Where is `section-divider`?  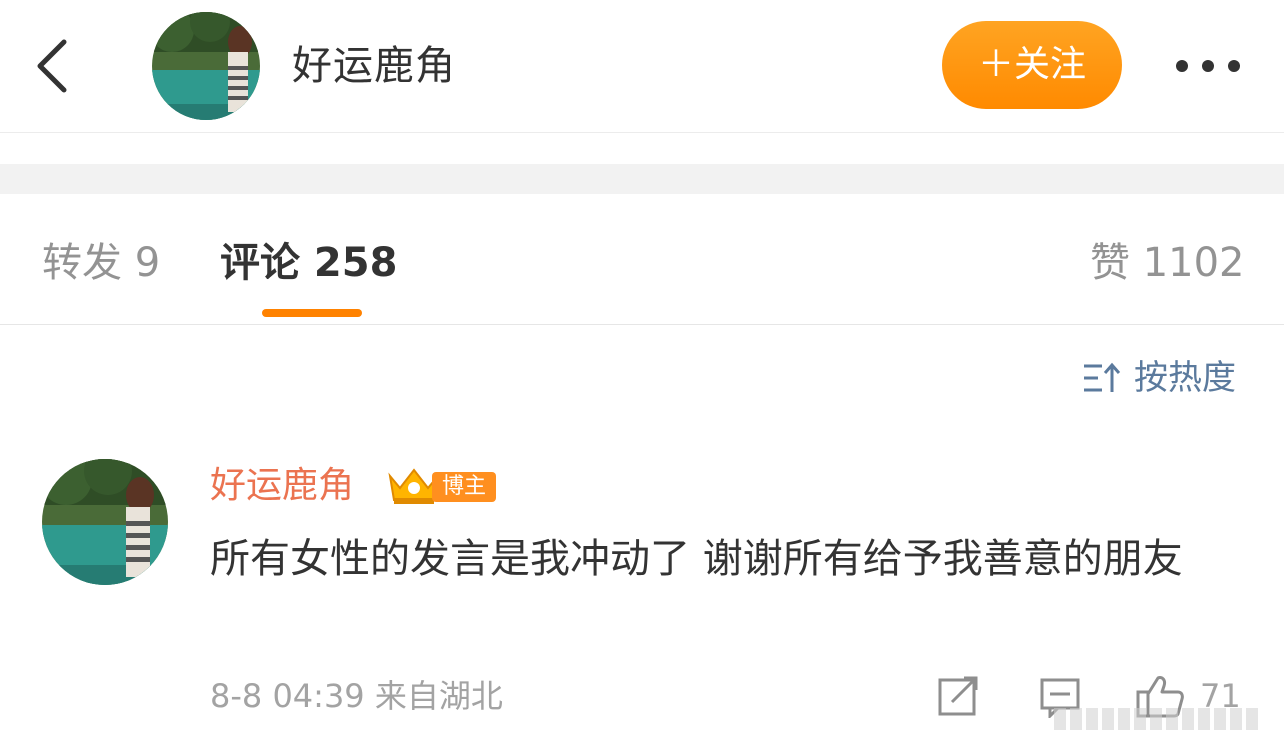 section-divider is located at coordinates (642, 179).